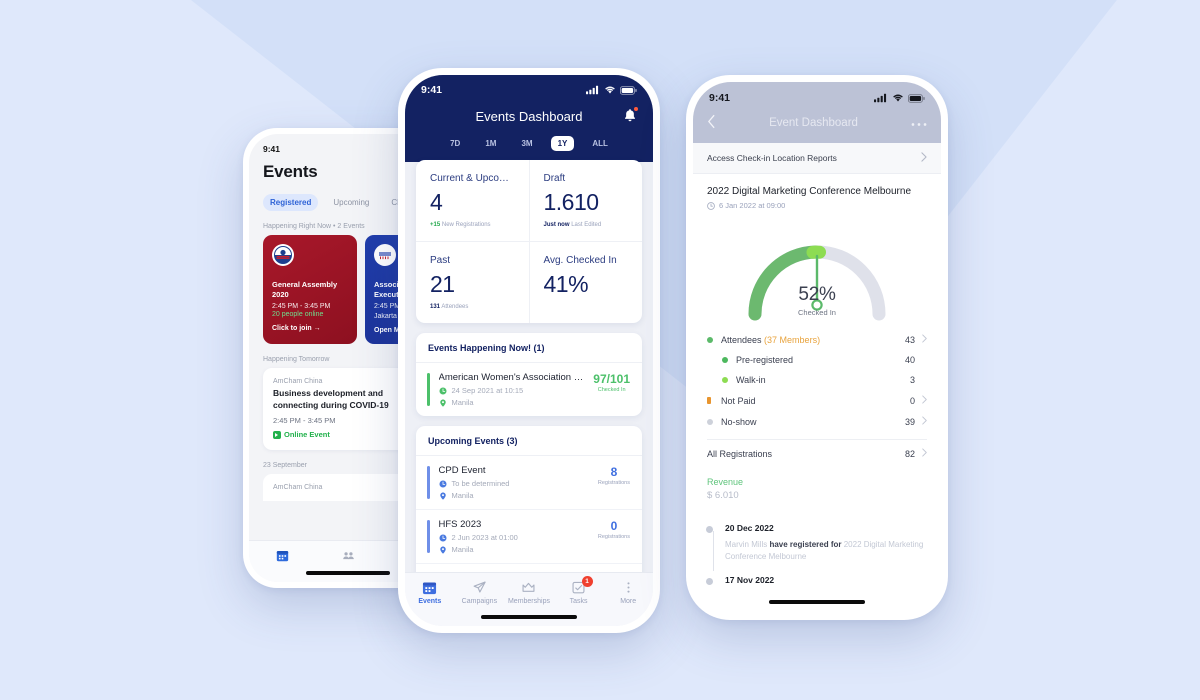 The width and height of the screenshot is (1200, 700). I want to click on row-accent-bar, so click(428, 482).